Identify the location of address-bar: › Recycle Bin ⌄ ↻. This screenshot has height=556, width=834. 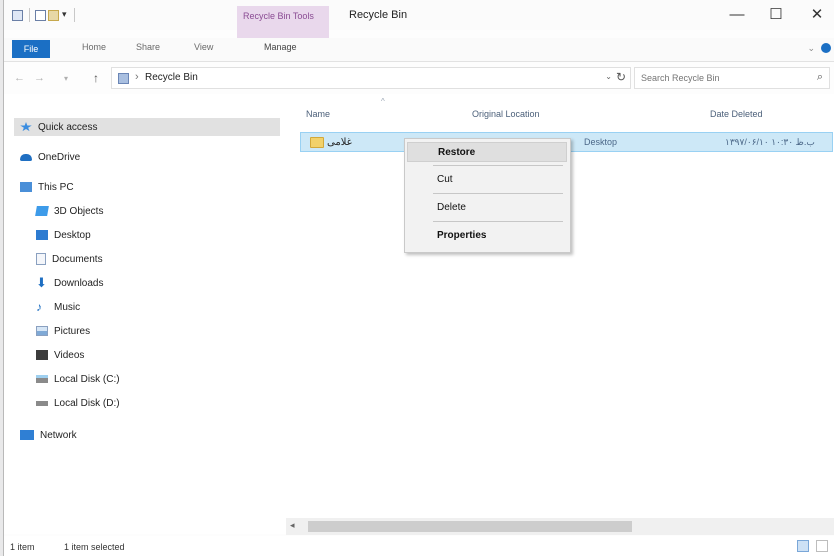
(371, 78).